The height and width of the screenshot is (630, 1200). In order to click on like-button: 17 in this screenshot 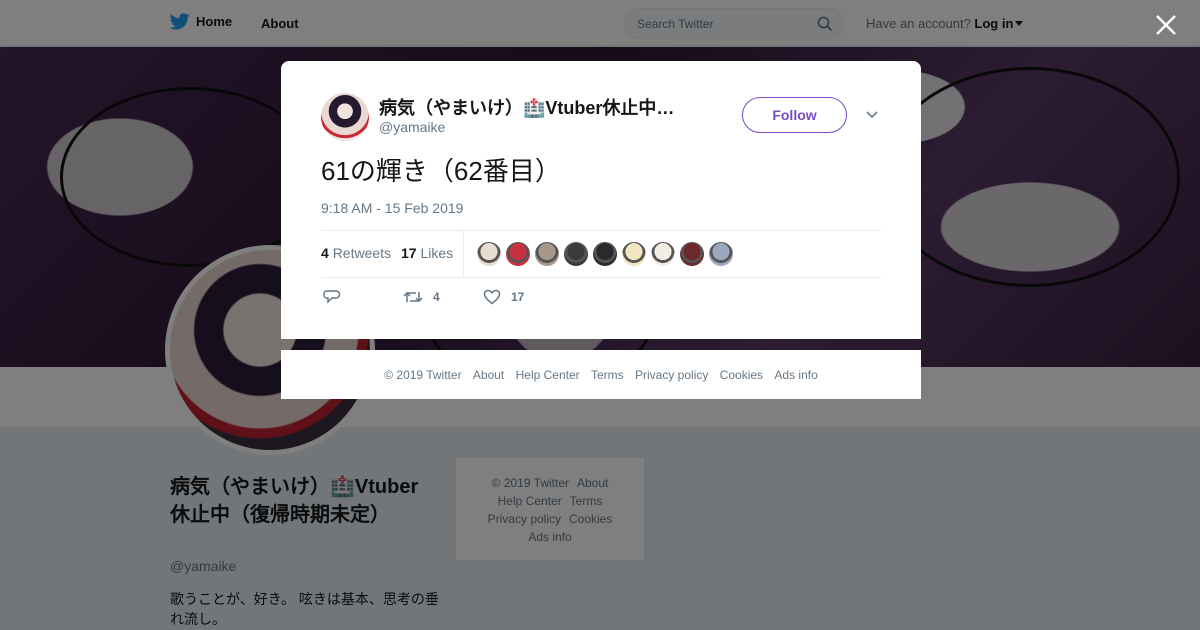, I will do `click(503, 297)`.